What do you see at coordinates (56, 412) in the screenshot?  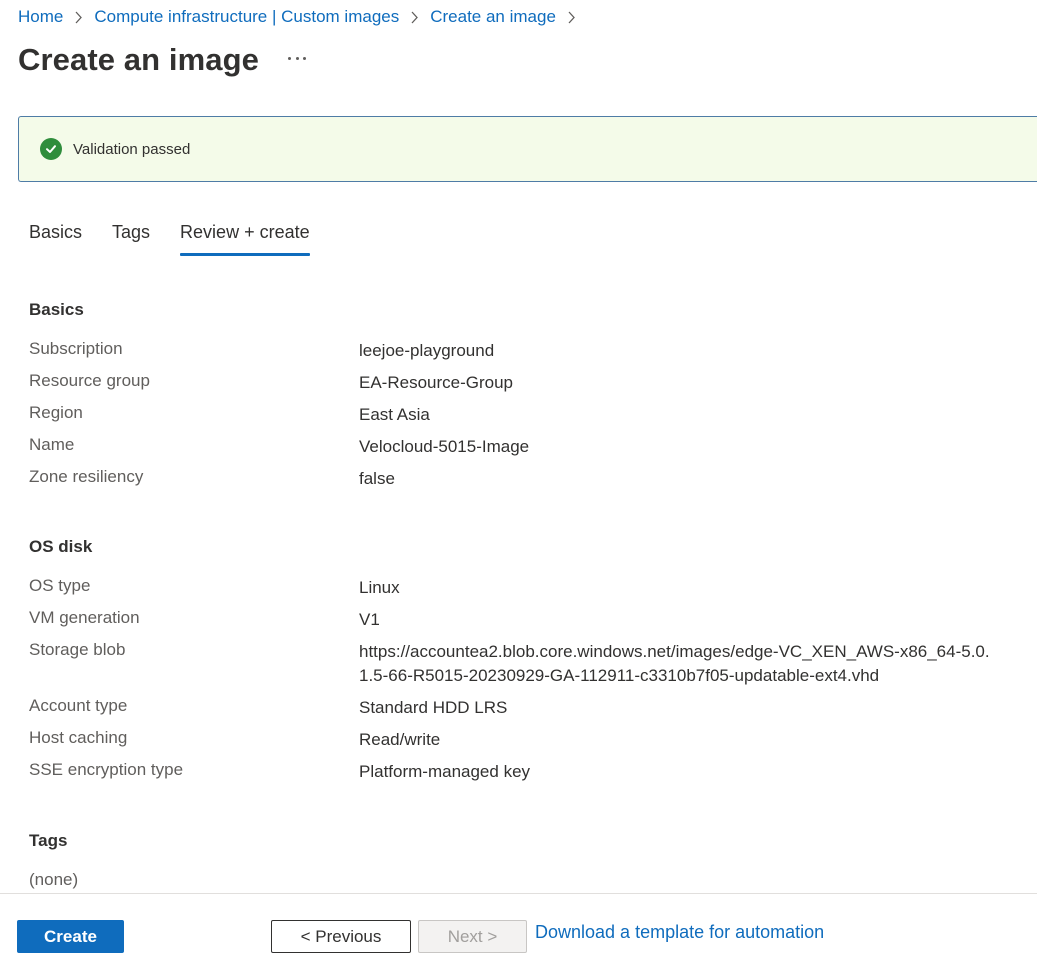 I see `row-label: Region` at bounding box center [56, 412].